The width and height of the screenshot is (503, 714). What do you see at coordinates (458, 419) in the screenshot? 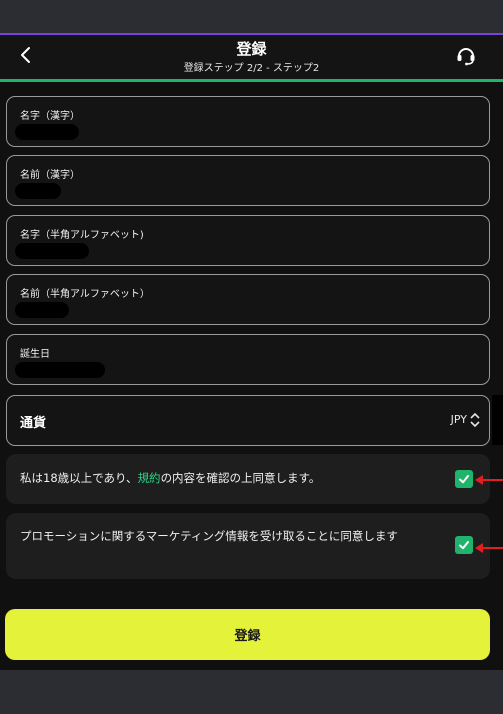
I see `currency-value: JPY` at bounding box center [458, 419].